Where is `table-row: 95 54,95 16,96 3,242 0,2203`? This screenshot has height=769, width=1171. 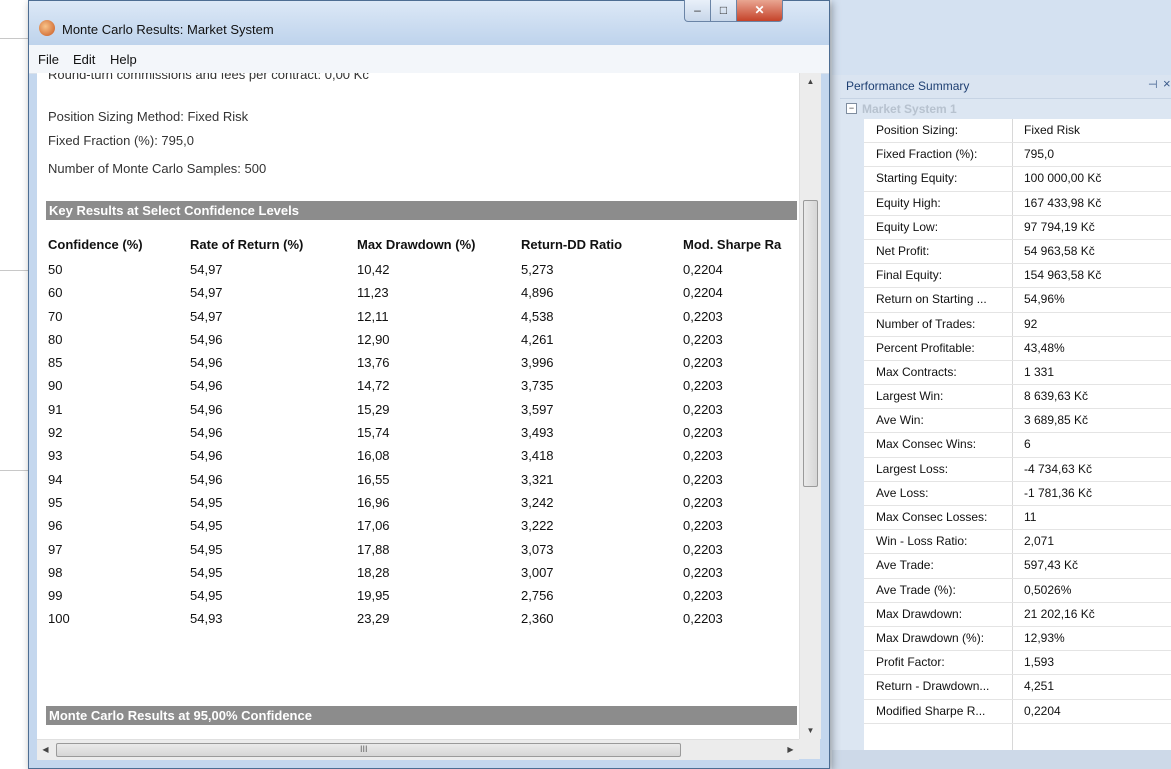
table-row: 95 54,95 16,96 3,242 0,2203 is located at coordinates (423, 503).